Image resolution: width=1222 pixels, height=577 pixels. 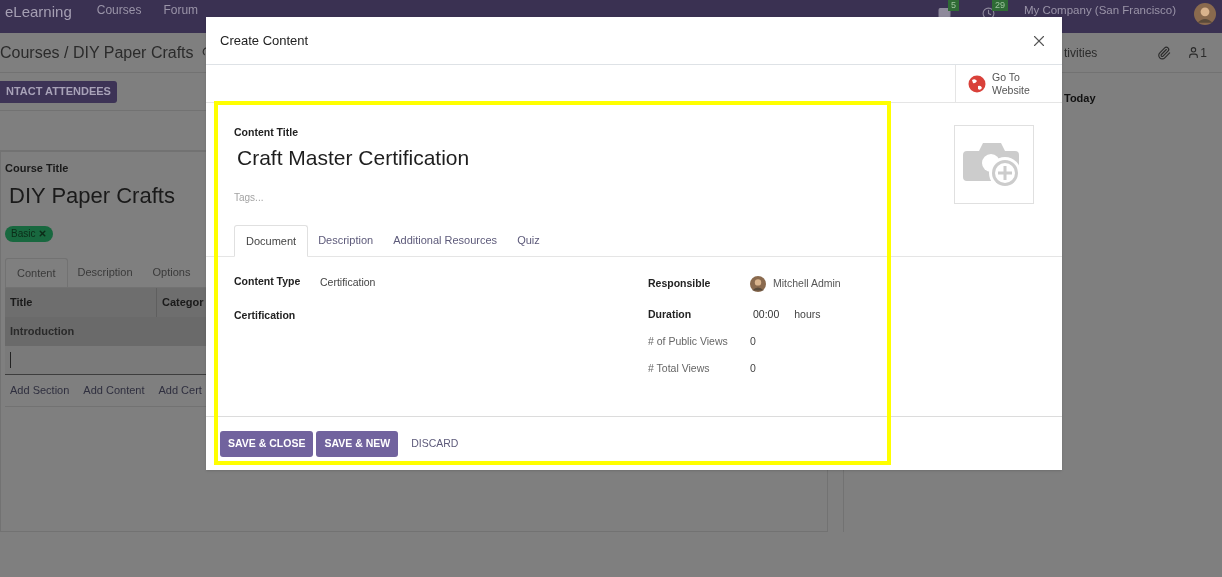 What do you see at coordinates (807, 283) in the screenshot?
I see `field-value: Mitchell Admin` at bounding box center [807, 283].